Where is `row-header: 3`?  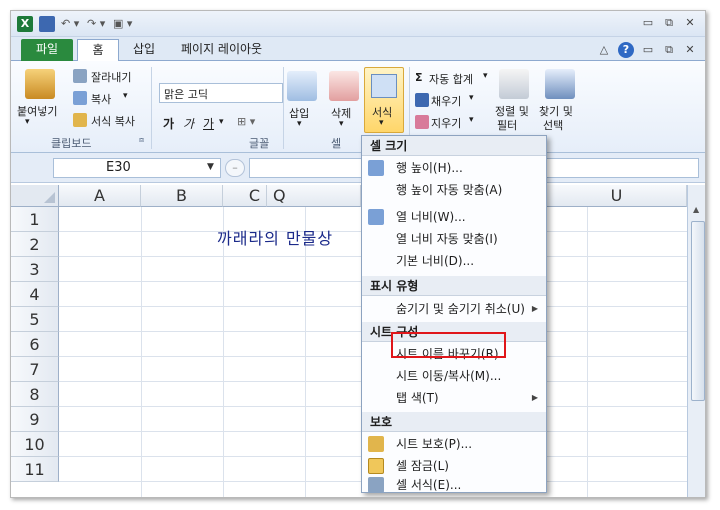
row-header: 3 is located at coordinates (35, 269).